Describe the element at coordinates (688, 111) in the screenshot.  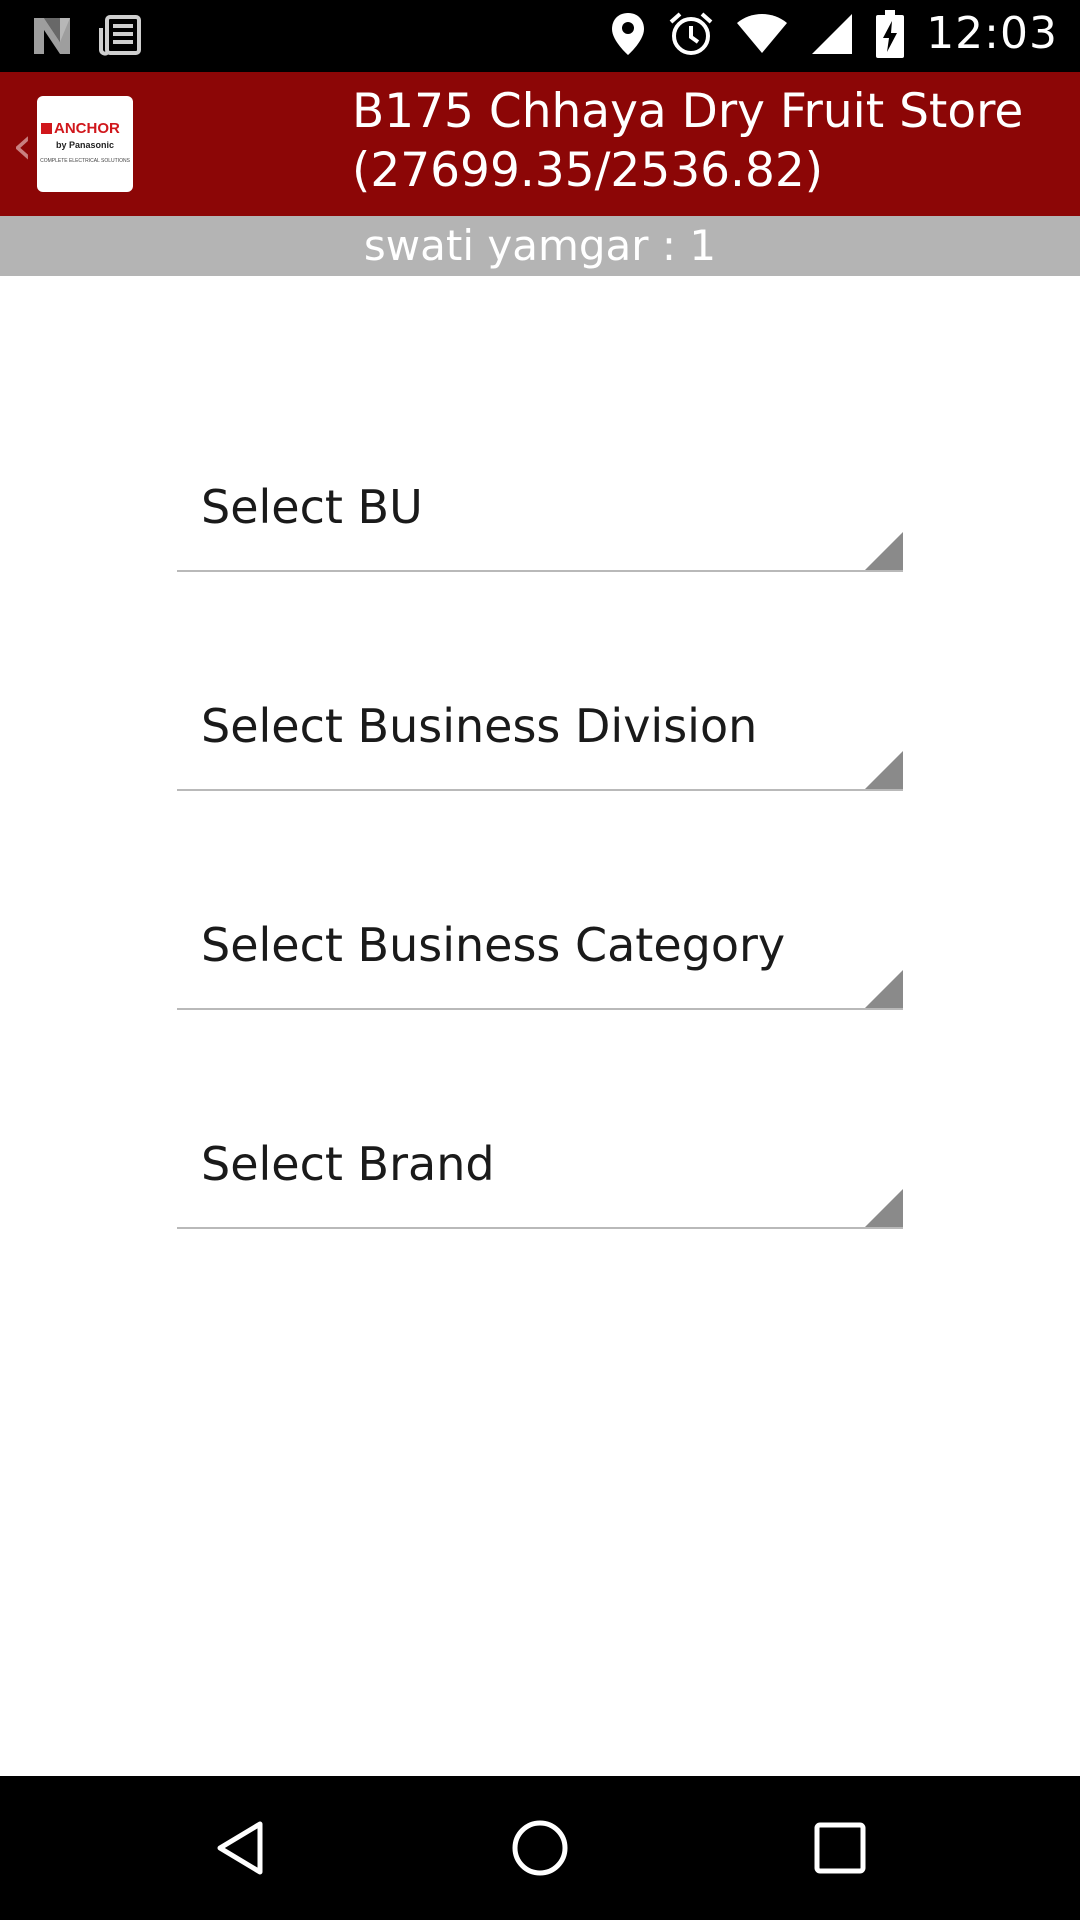
I see `store-name: B175 Chhaya Dry Fruit Store` at that location.